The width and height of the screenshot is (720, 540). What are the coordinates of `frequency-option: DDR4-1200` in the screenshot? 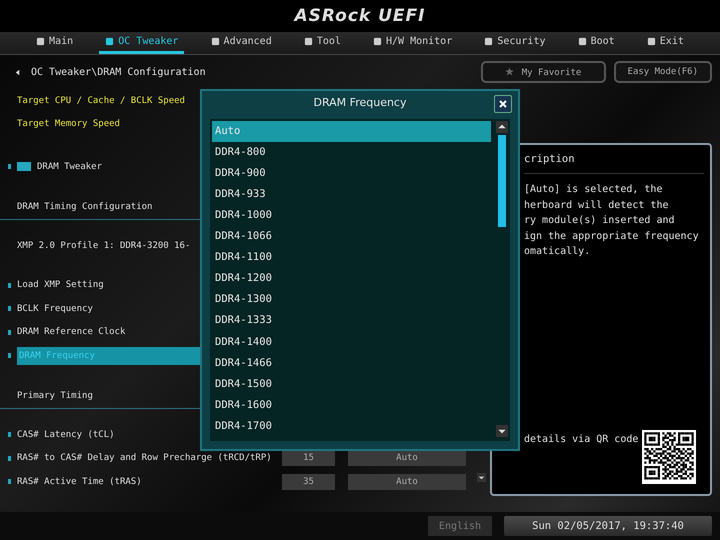 It's located at (351, 279).